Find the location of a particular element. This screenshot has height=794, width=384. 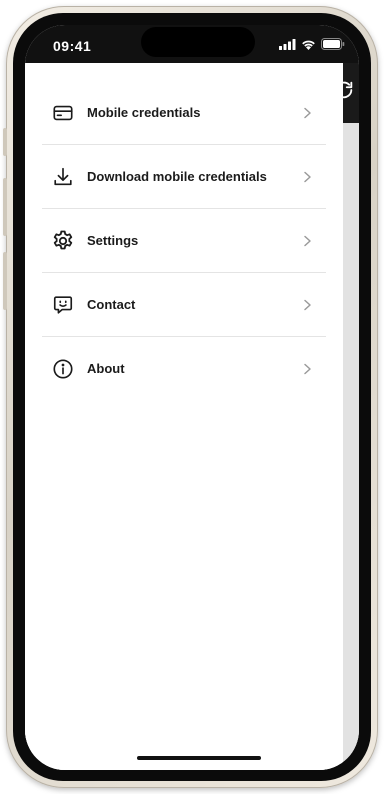

status-icons is located at coordinates (312, 46).